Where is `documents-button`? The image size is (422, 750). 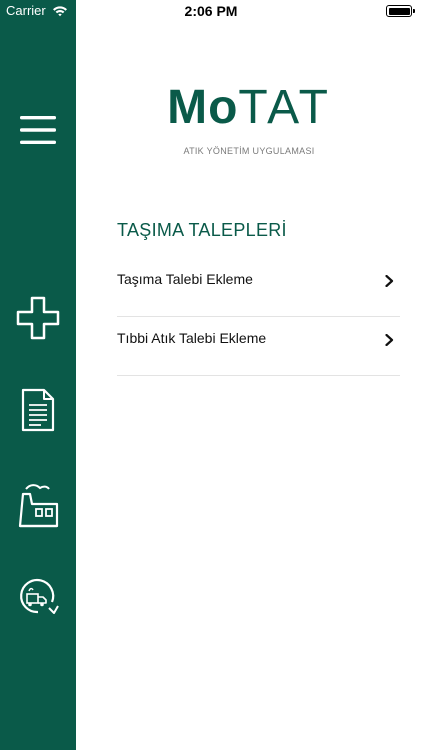 documents-button is located at coordinates (38, 410).